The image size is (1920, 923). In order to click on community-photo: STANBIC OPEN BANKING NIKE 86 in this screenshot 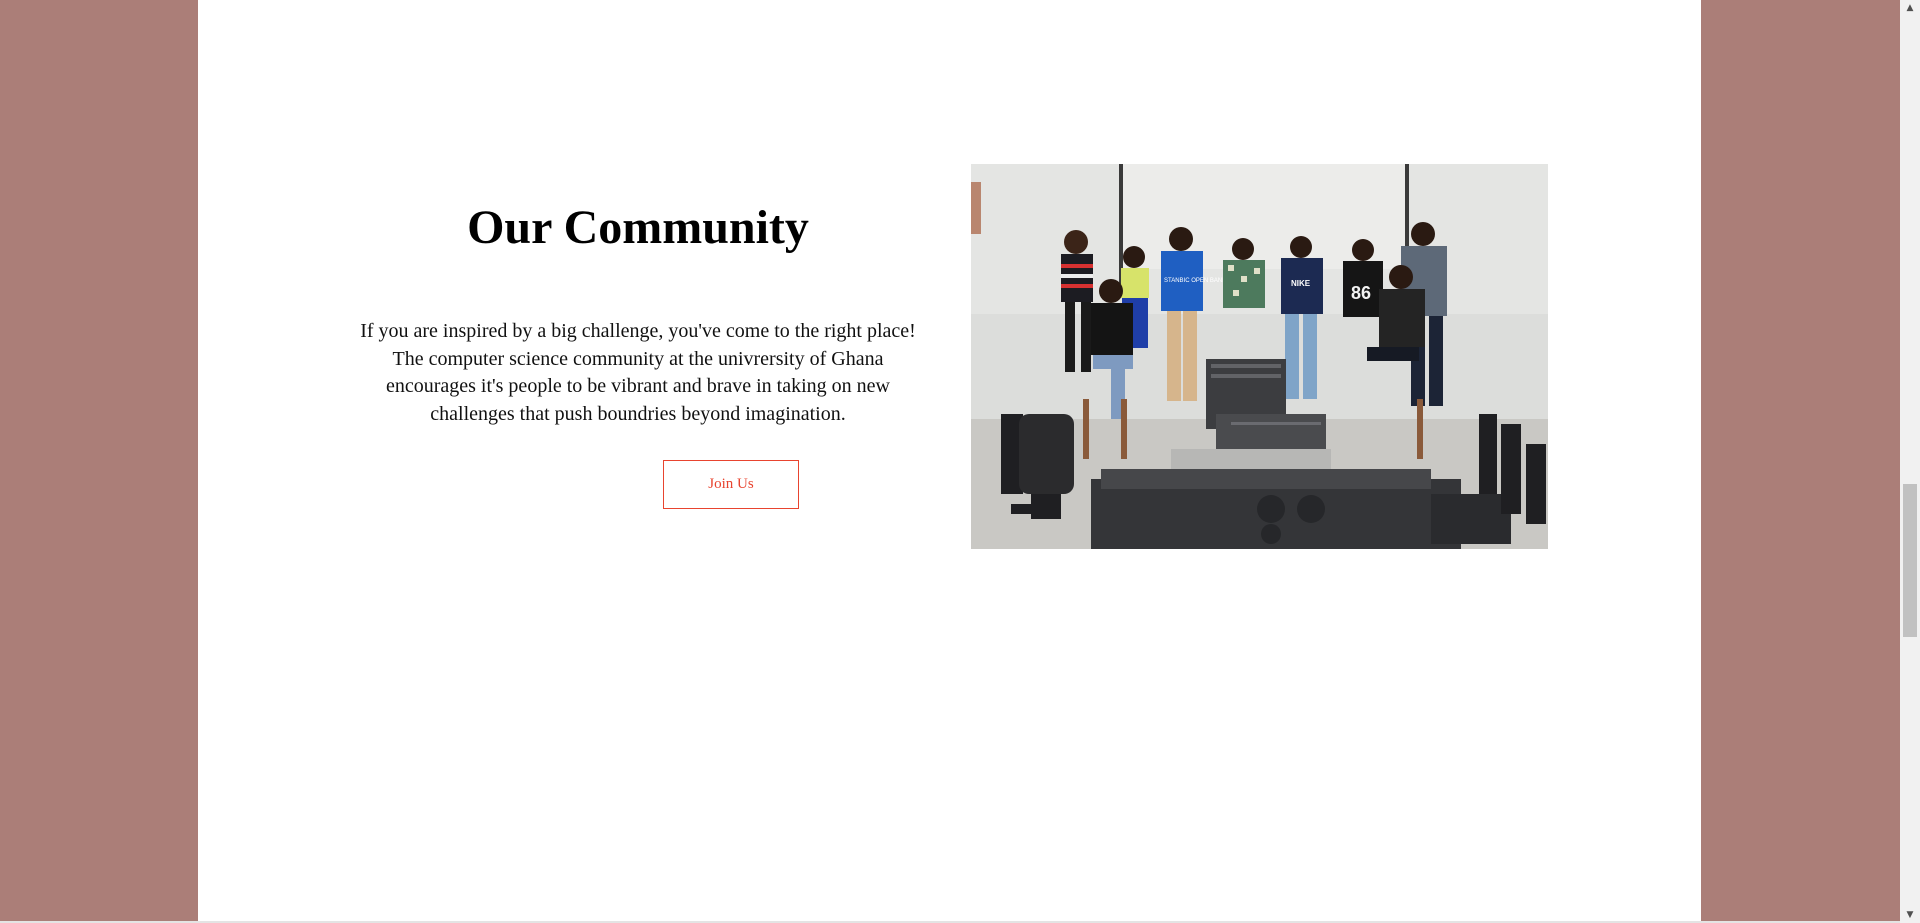, I will do `click(1259, 356)`.